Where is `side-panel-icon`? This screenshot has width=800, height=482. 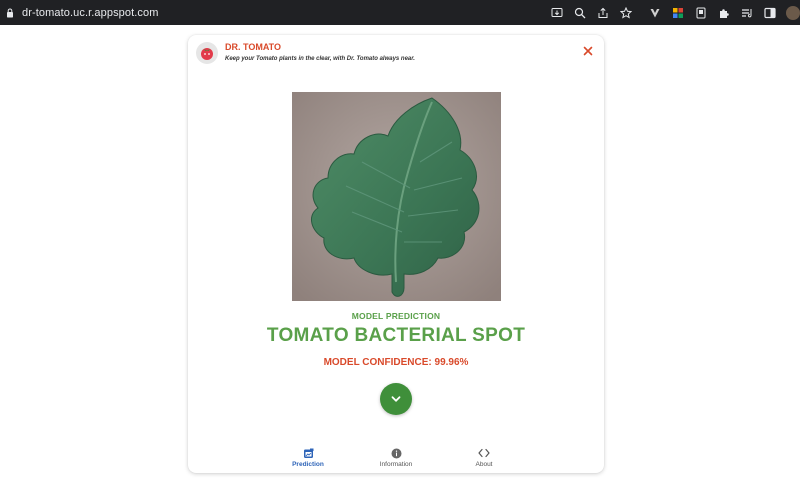
side-panel-icon is located at coordinates (770, 13).